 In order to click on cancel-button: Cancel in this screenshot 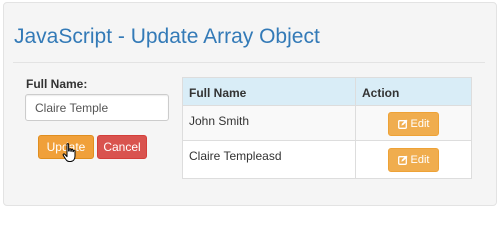, I will do `click(122, 147)`.